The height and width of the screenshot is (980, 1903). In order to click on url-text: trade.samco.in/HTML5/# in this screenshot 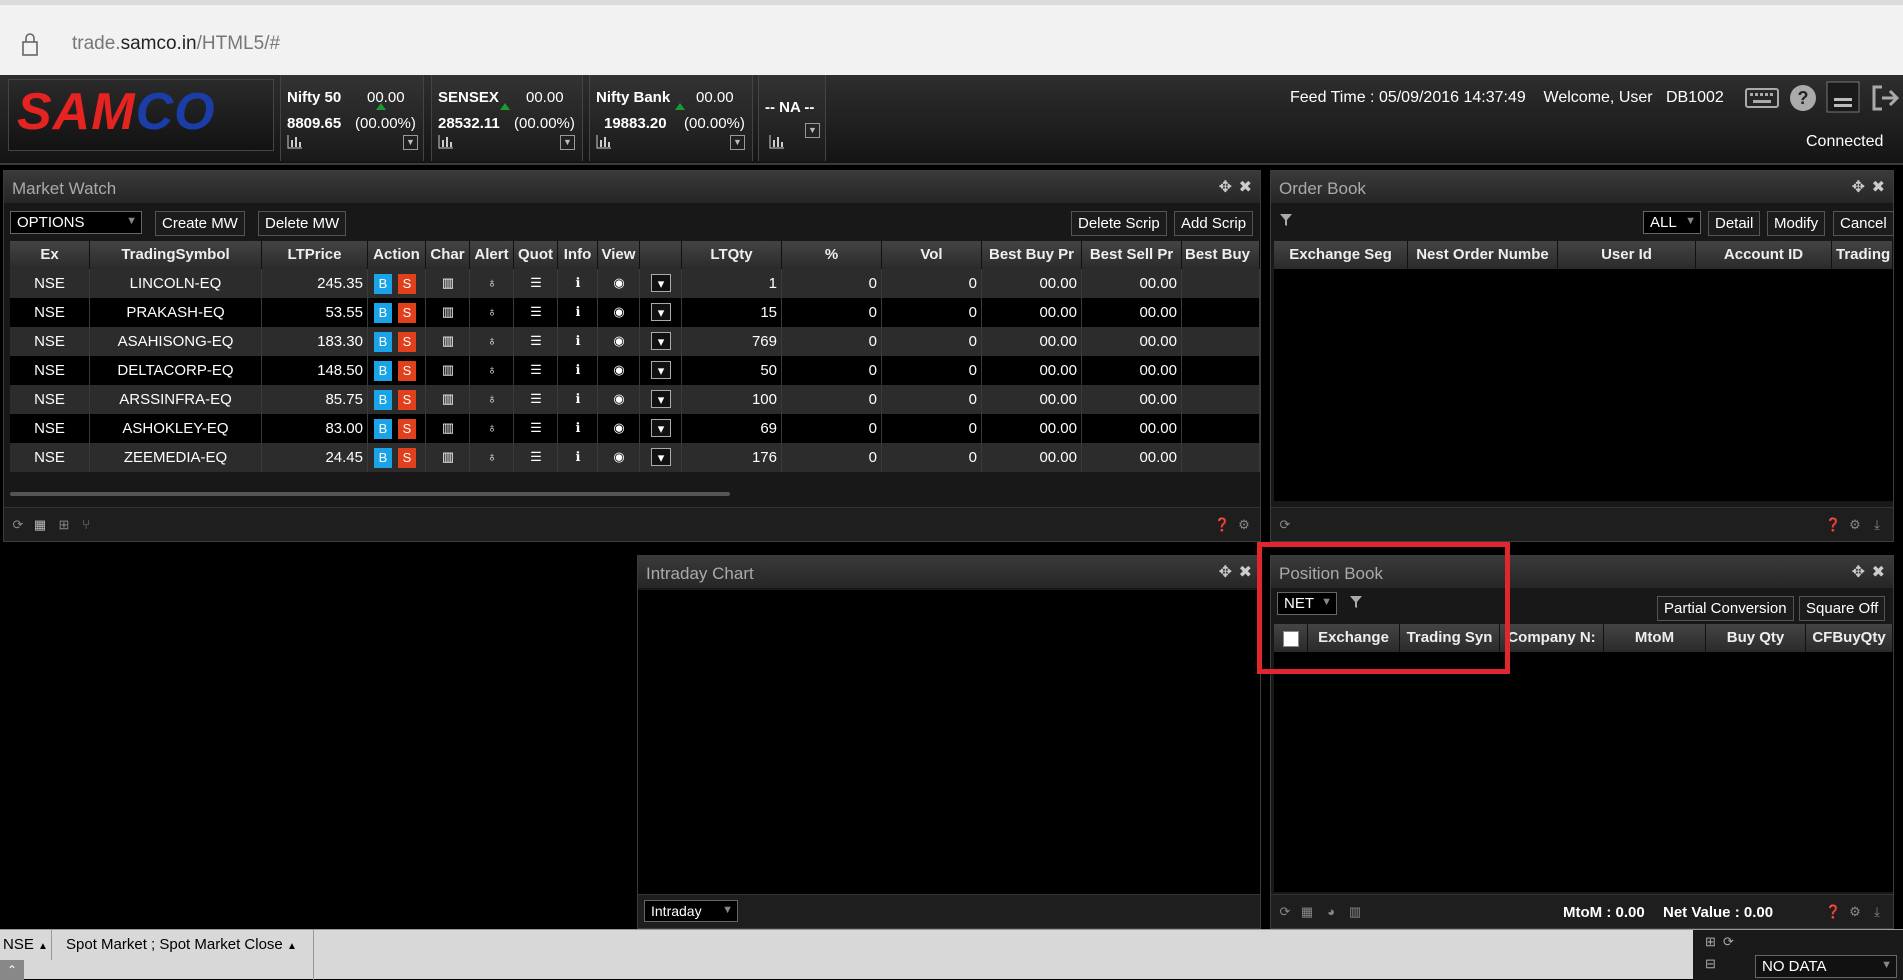, I will do `click(176, 44)`.